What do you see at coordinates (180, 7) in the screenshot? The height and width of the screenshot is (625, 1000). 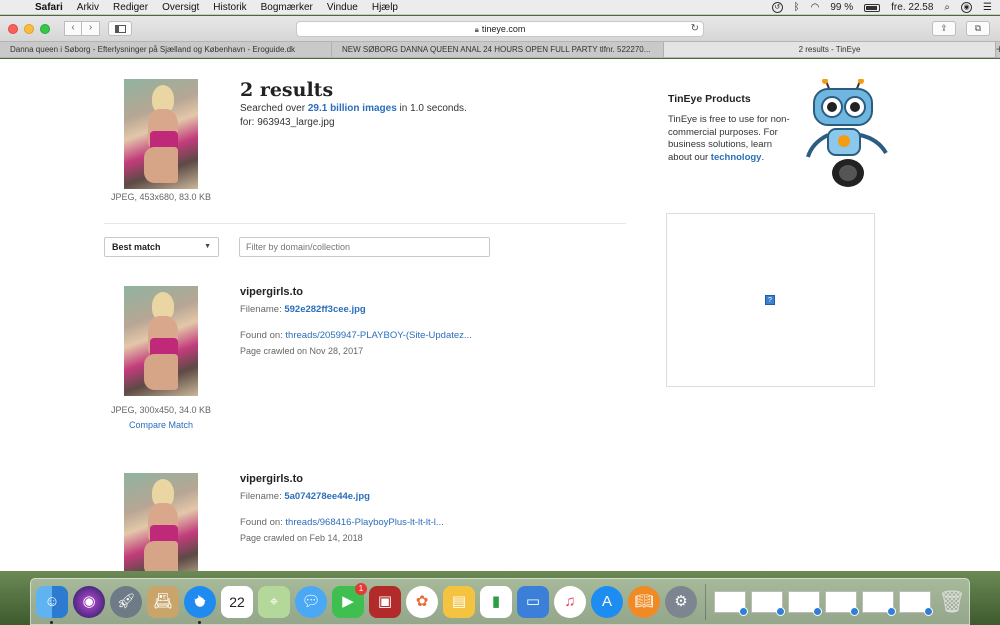 I see `menu-oversigt: Oversigt` at bounding box center [180, 7].